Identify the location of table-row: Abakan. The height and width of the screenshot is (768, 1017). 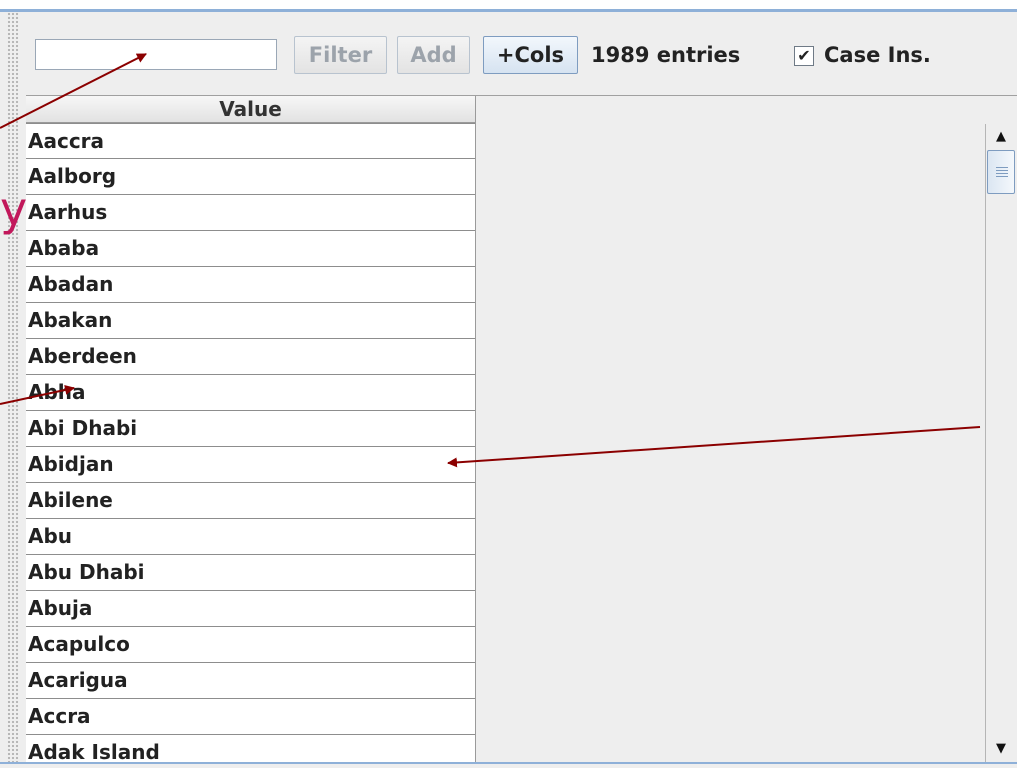
(250, 321).